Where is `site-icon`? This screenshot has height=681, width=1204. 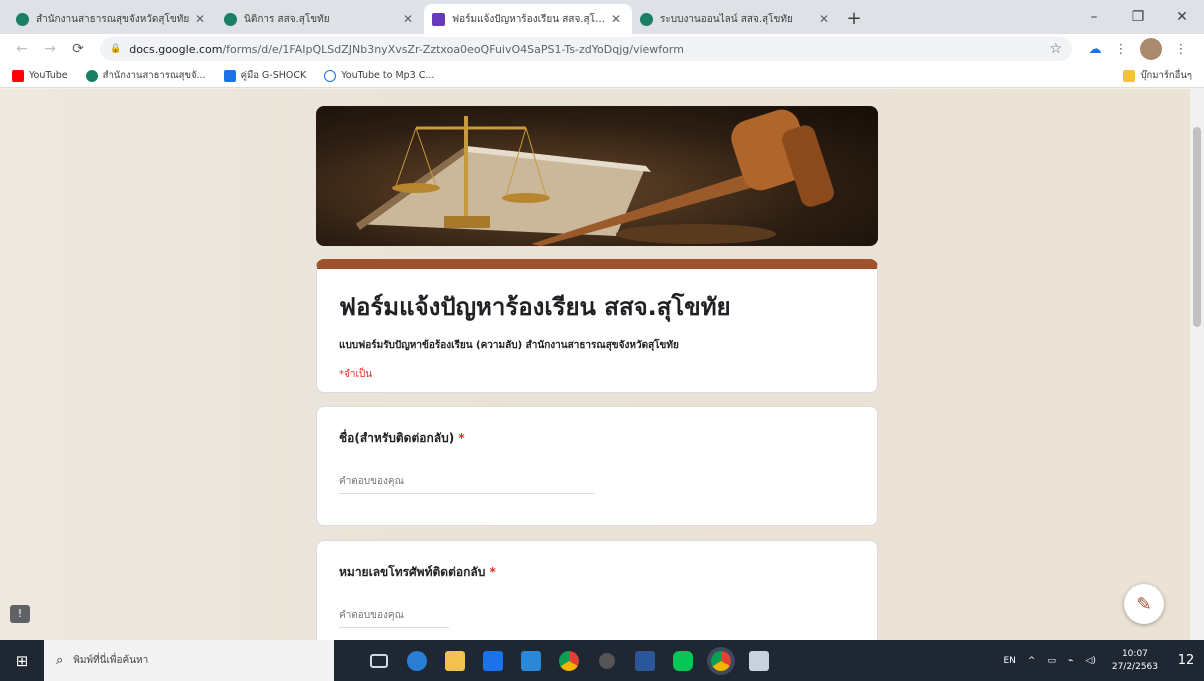 site-icon is located at coordinates (91, 75).